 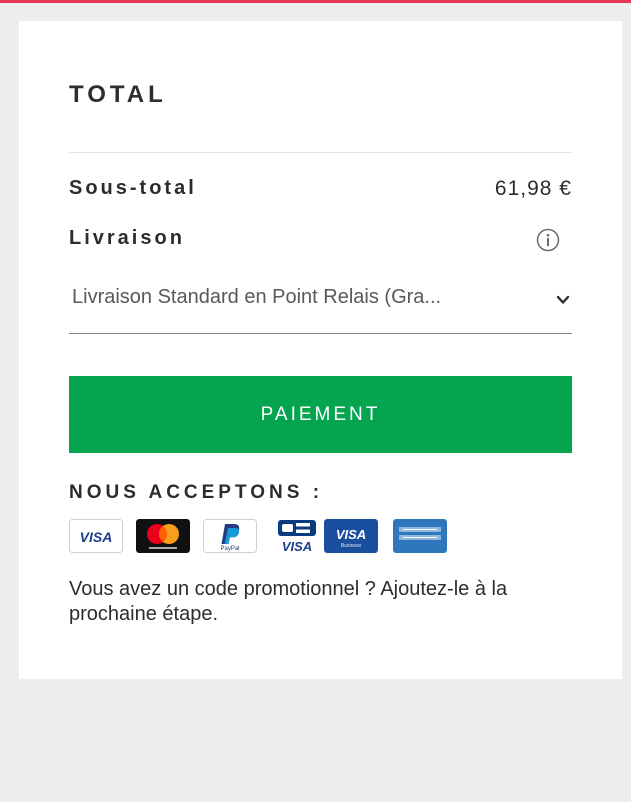 What do you see at coordinates (297, 536) in the screenshot?
I see `carte-bancaire-icon: VISA` at bounding box center [297, 536].